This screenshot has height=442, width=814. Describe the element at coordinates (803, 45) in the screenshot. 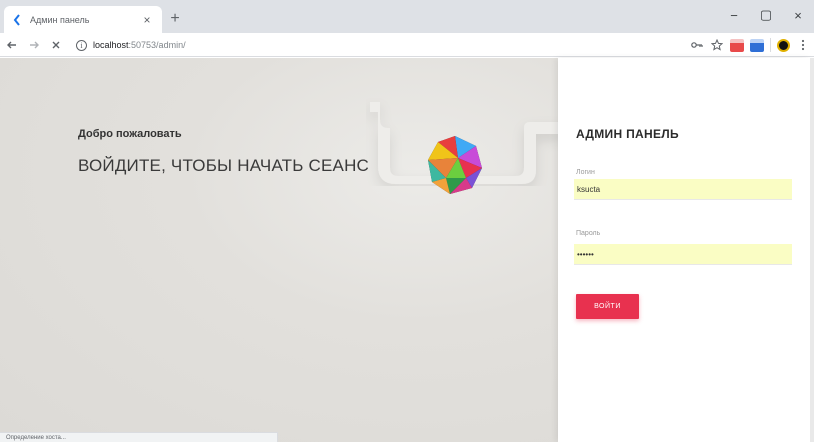

I see `menu-icon` at that location.